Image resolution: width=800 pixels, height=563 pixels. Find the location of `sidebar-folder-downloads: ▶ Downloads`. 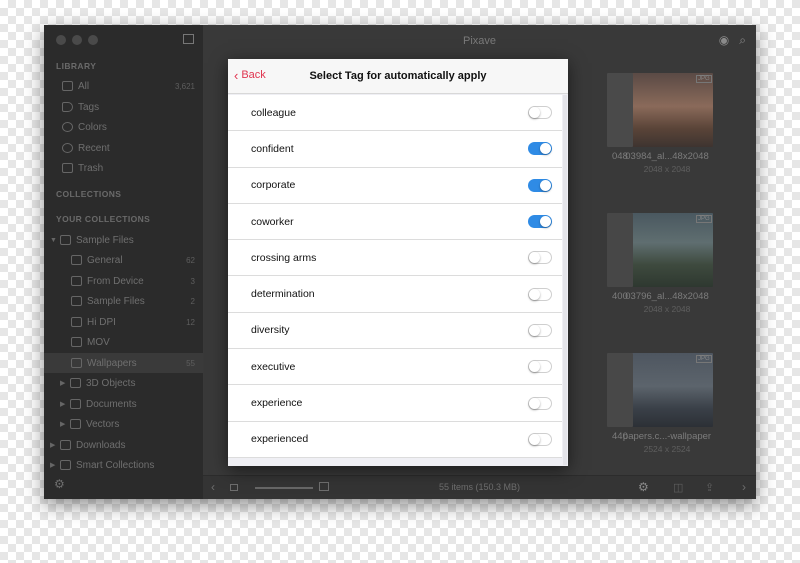

sidebar-folder-downloads: ▶ Downloads is located at coordinates (123, 445).